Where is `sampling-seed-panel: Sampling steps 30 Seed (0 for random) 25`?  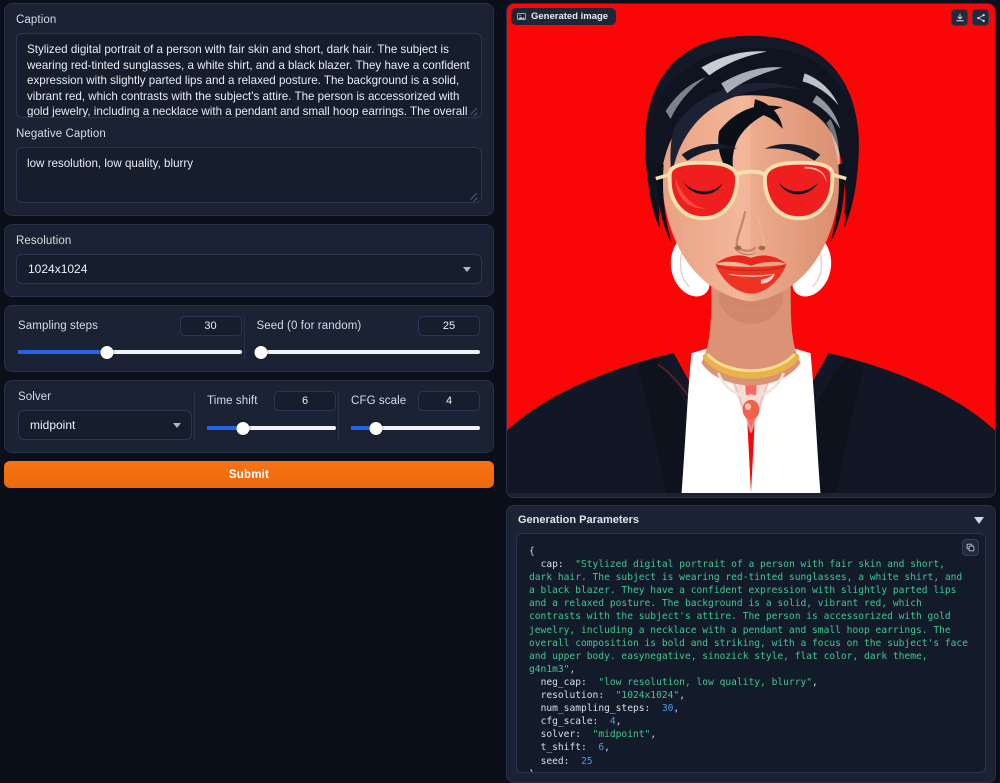 sampling-seed-panel: Sampling steps 30 Seed (0 for random) 25 is located at coordinates (249, 338).